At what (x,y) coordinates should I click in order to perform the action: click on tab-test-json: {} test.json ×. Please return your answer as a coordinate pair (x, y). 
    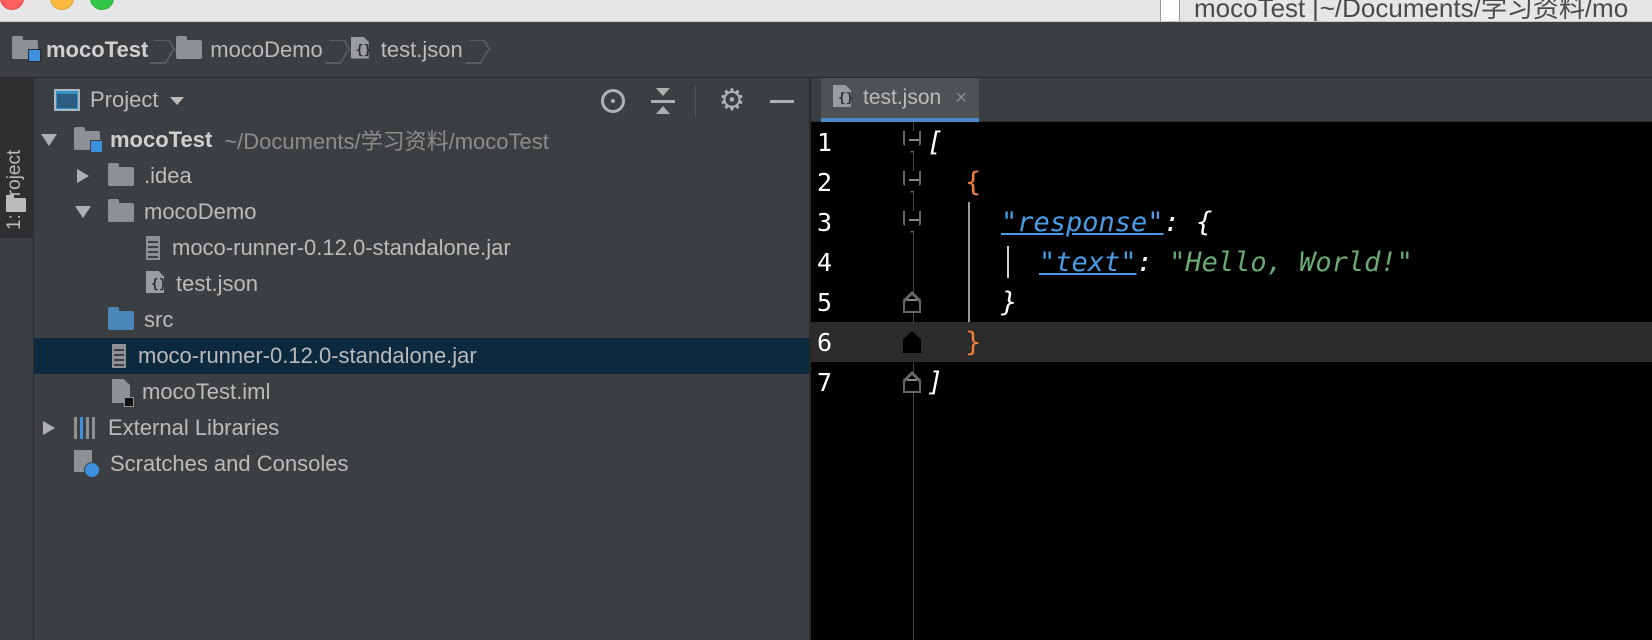
    Looking at the image, I should click on (900, 100).